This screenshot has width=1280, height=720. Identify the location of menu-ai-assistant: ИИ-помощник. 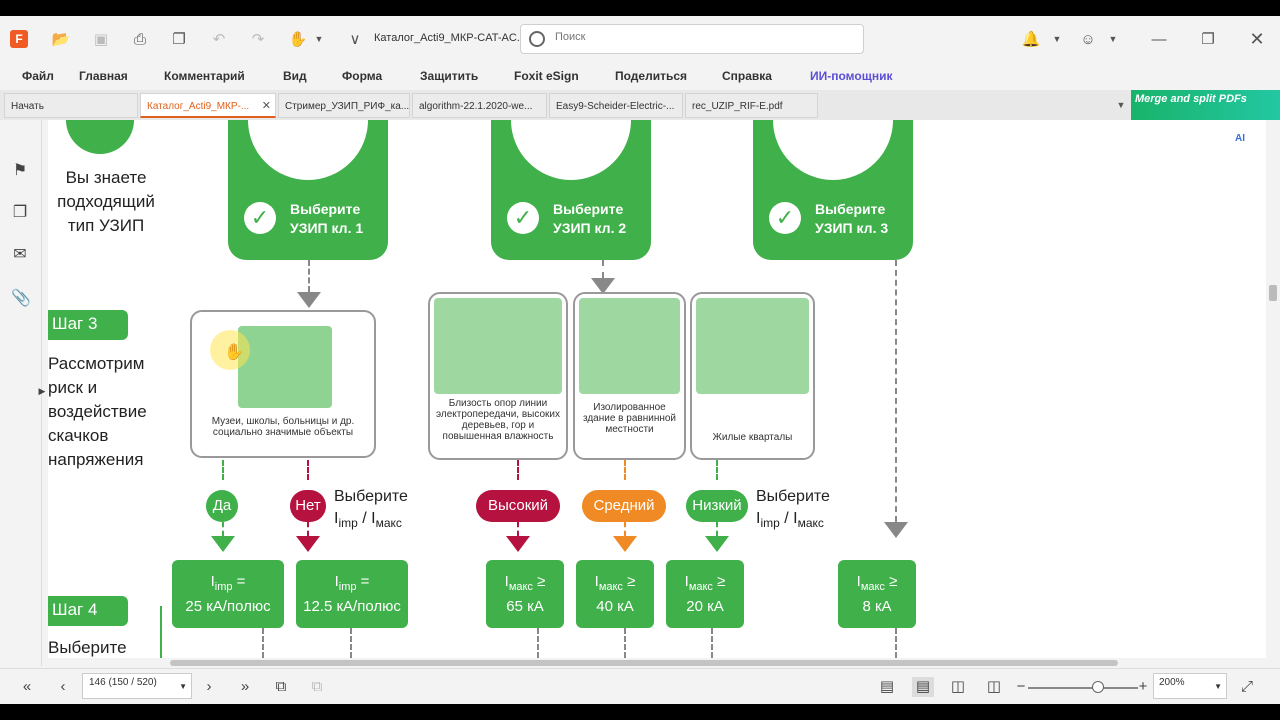
(851, 76).